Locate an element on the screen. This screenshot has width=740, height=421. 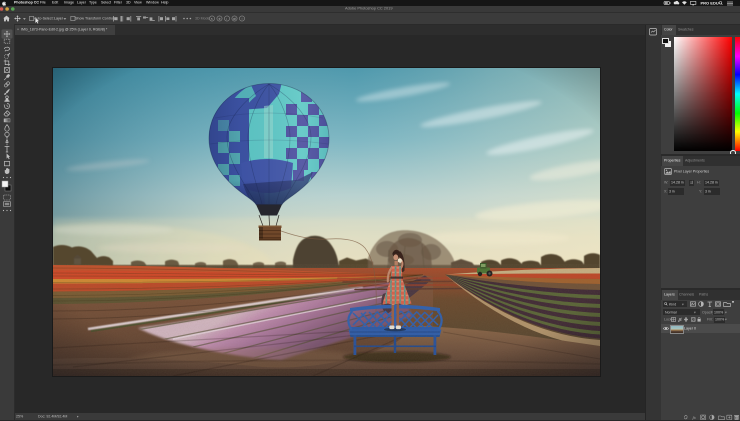
svg-text: fx is located at coordinates (694, 417).